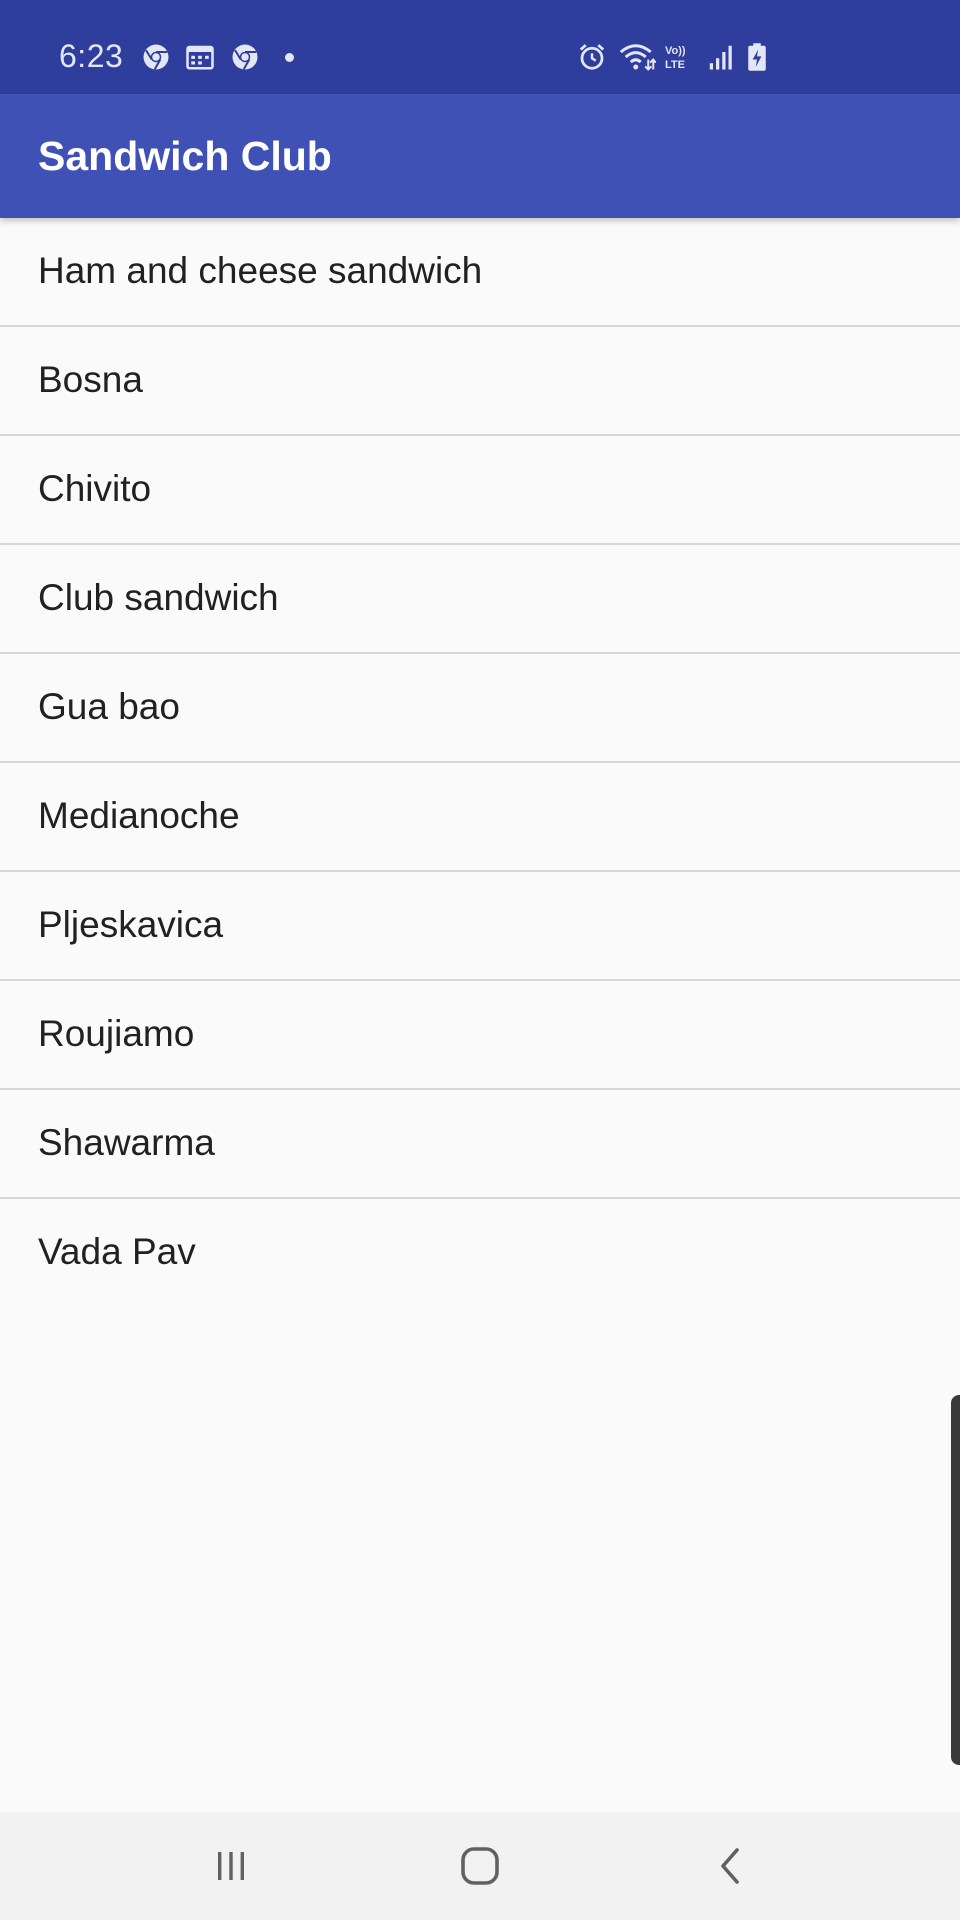 Image resolution: width=960 pixels, height=1920 pixels. Describe the element at coordinates (480, 1035) in the screenshot. I see `list-item: Roujiamo` at that location.